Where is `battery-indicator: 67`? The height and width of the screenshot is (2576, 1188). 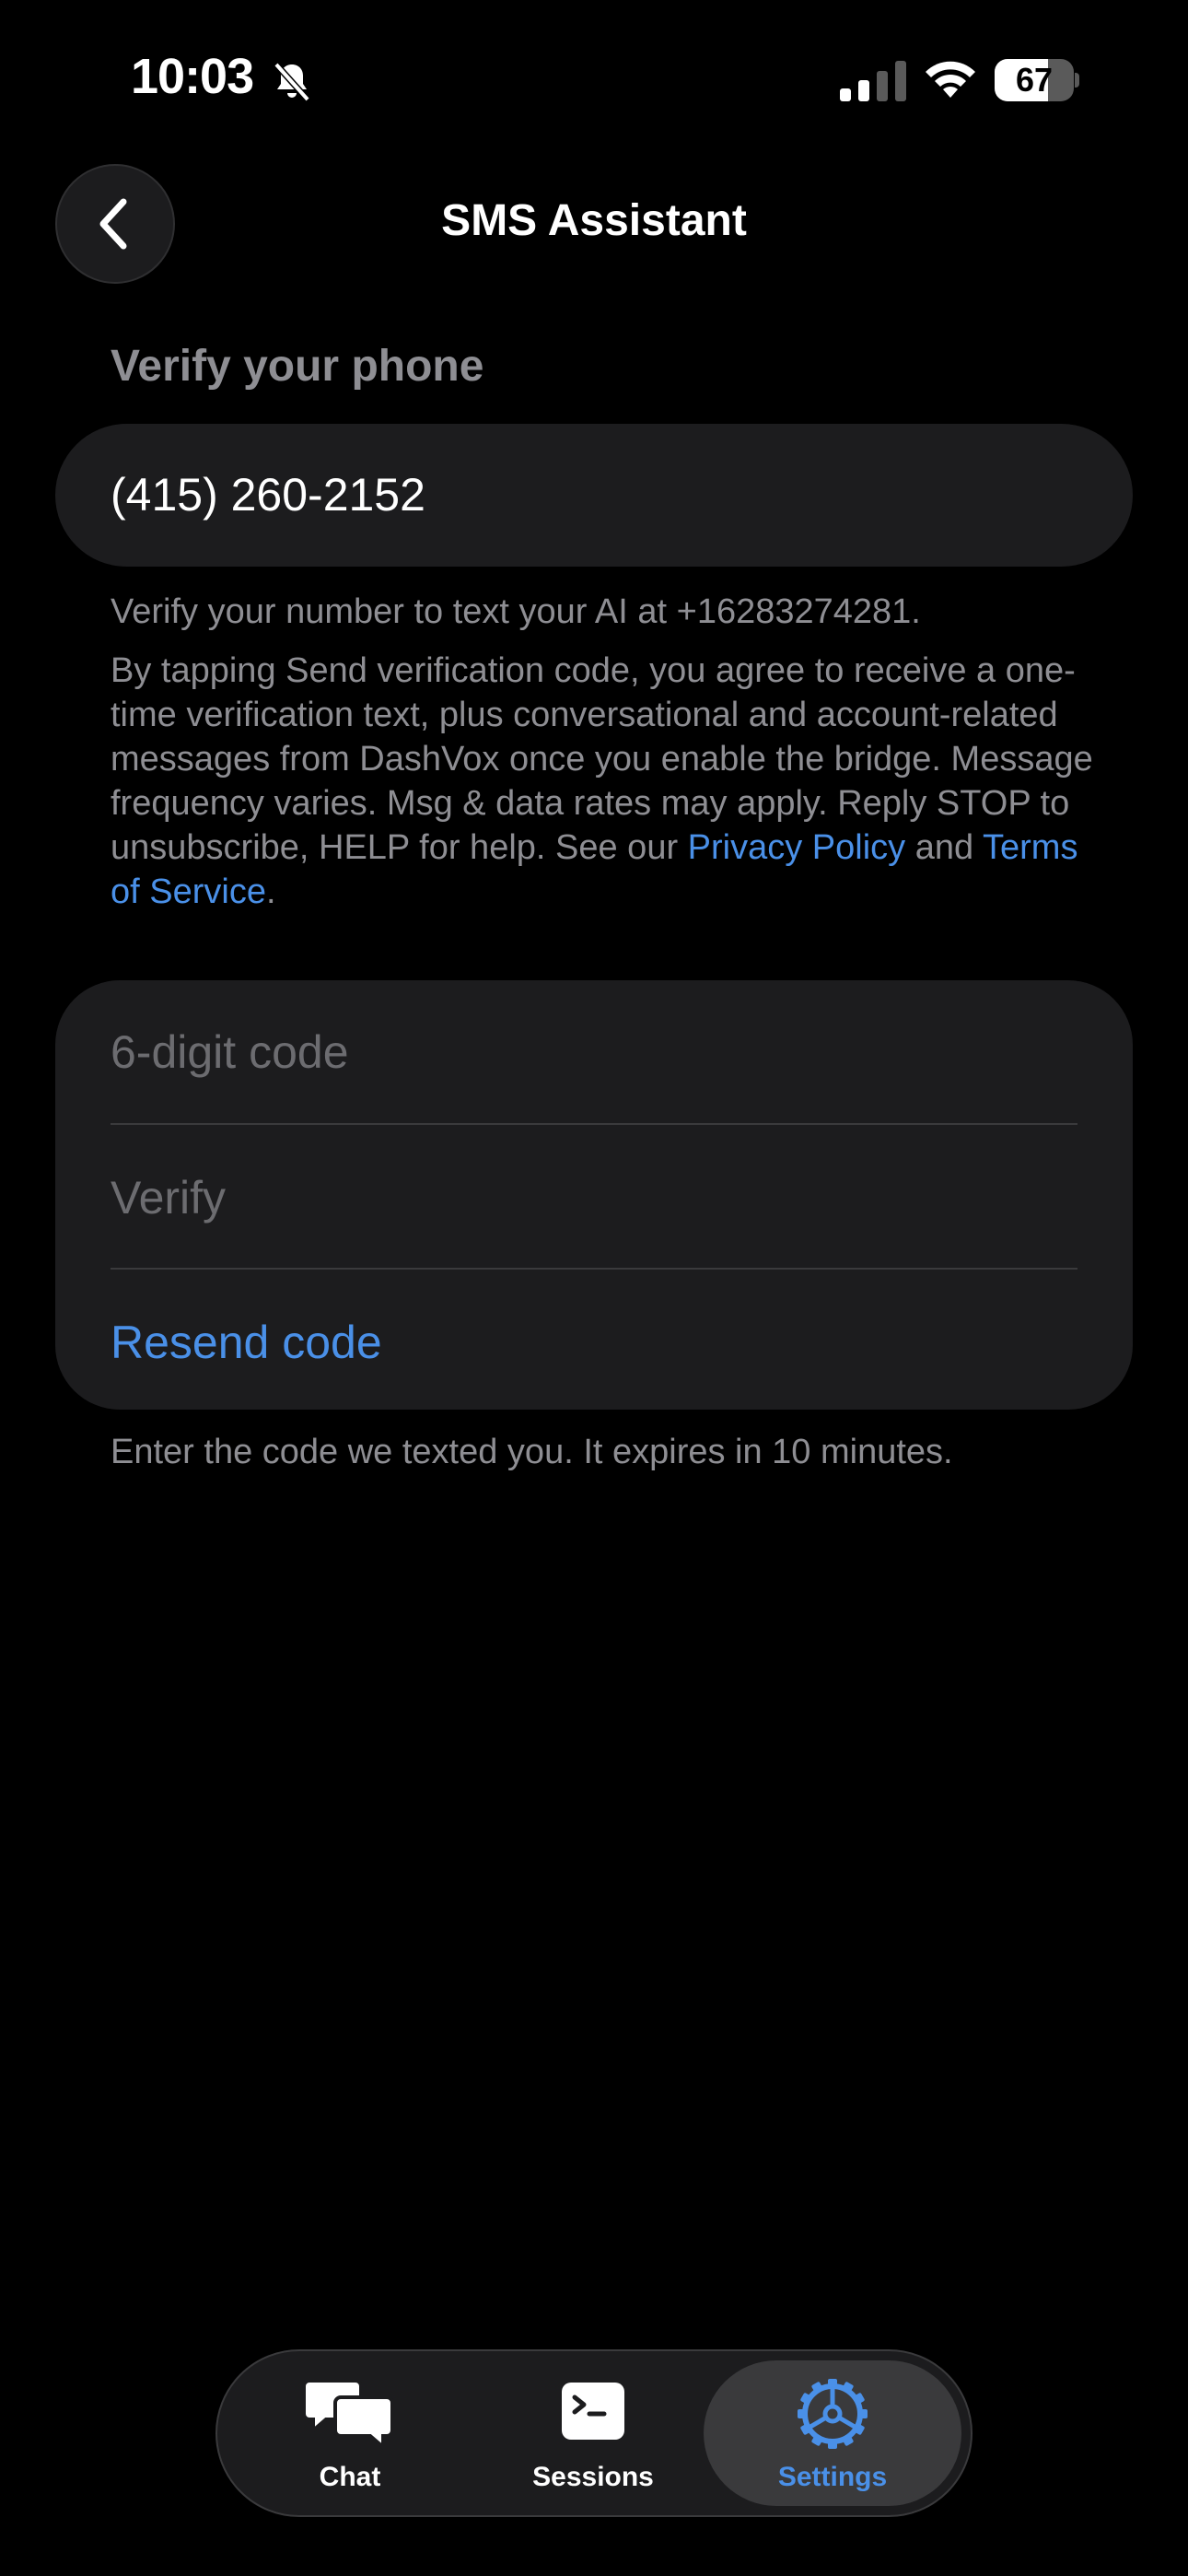 battery-indicator: 67 is located at coordinates (1037, 80).